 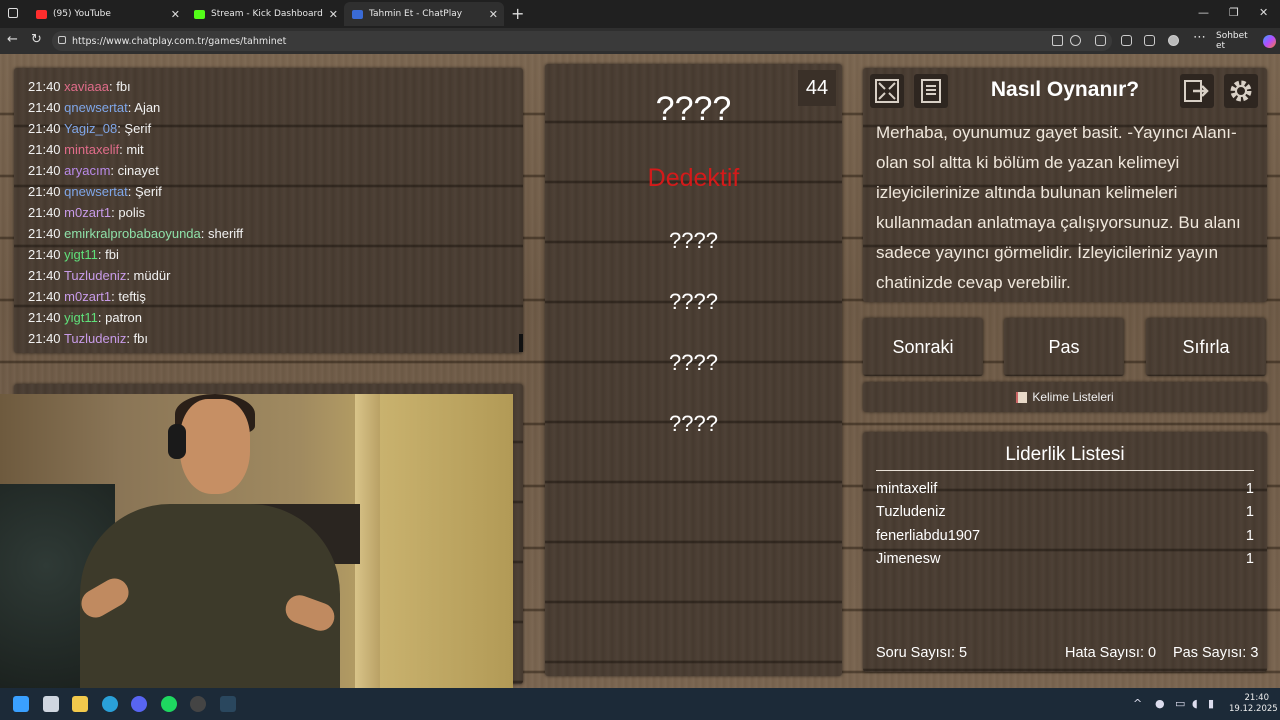 I want to click on more-menu-icon: ⋯, so click(x=1199, y=37).